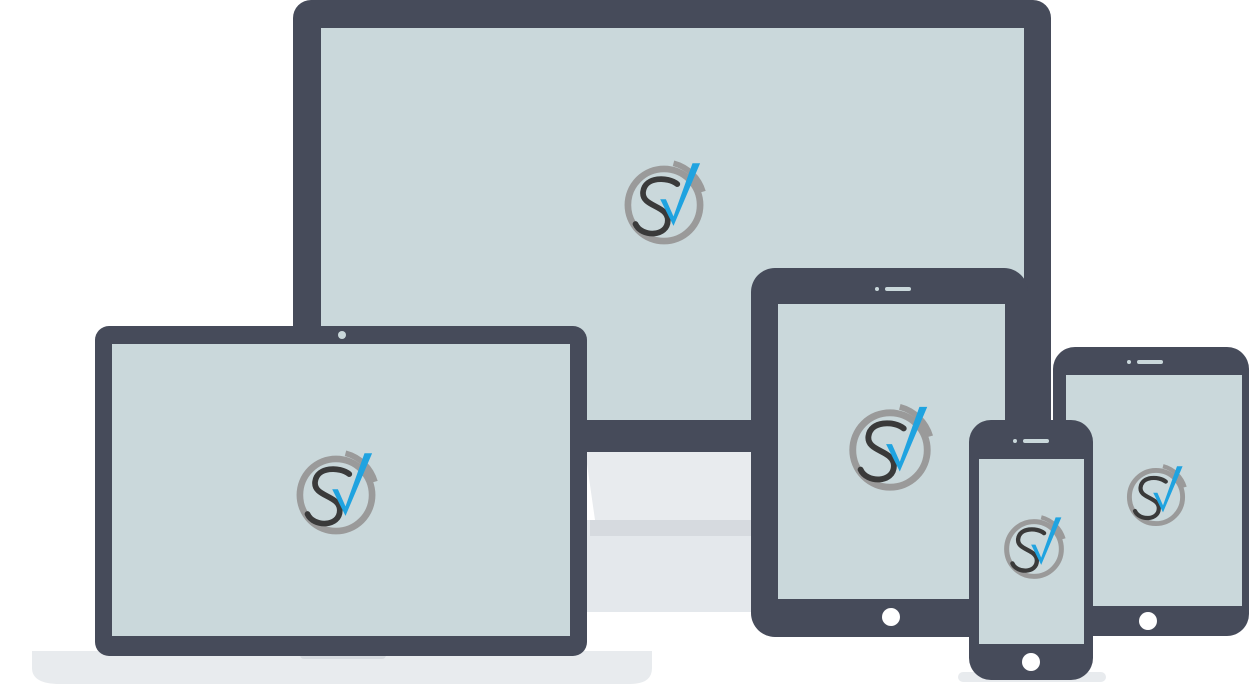 Image resolution: width=1250 pixels, height=687 pixels. I want to click on monitor-stand, so click(670, 485).